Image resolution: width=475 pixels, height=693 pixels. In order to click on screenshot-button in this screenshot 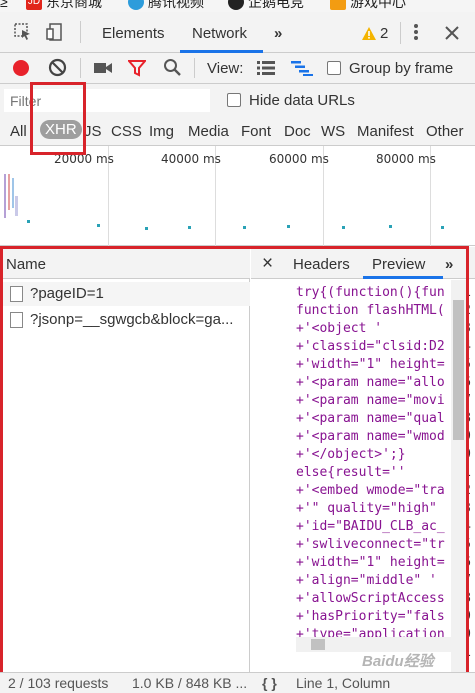, I will do `click(103, 69)`.